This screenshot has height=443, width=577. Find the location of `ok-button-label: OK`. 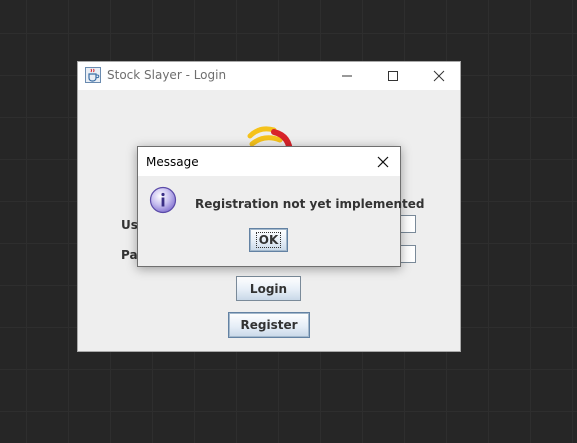

ok-button-label: OK is located at coordinates (268, 240).